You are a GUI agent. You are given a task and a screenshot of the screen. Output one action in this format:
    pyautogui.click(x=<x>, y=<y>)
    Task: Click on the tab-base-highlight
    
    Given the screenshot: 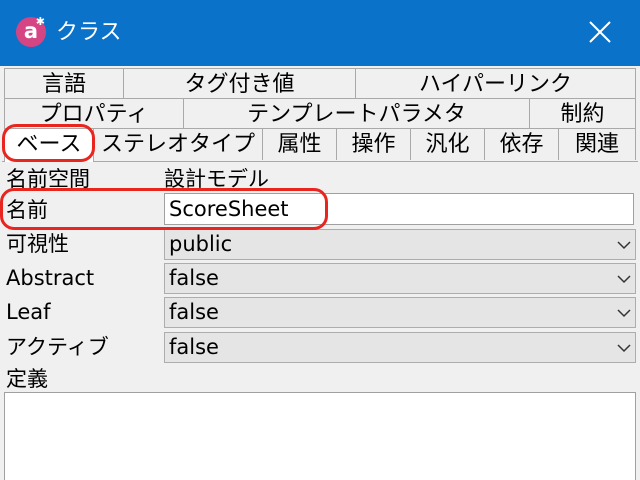 What is the action you would take?
    pyautogui.click(x=48, y=143)
    